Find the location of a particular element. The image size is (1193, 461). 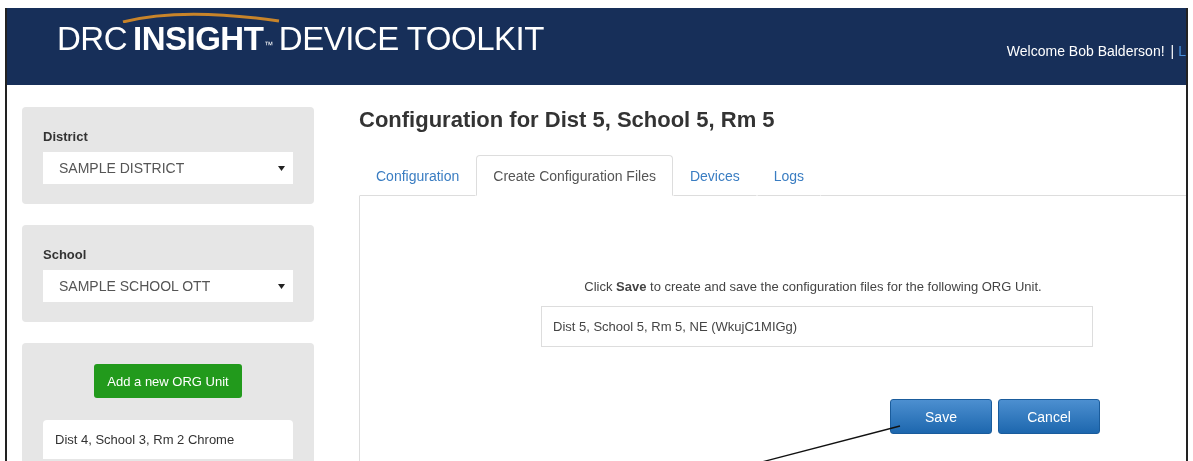

tab: Logs is located at coordinates (789, 175).